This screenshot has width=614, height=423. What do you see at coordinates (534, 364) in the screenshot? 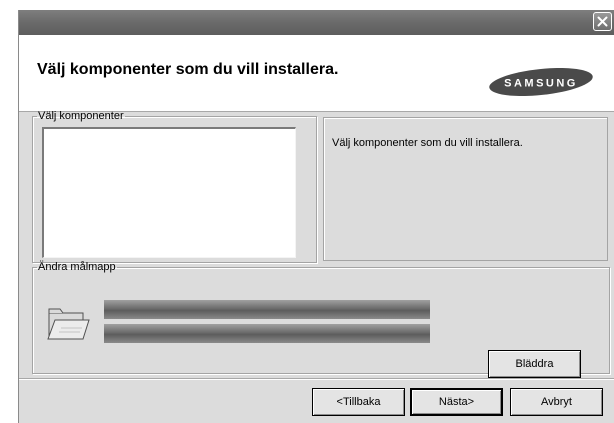
I see `browse-button: Bläddra` at bounding box center [534, 364].